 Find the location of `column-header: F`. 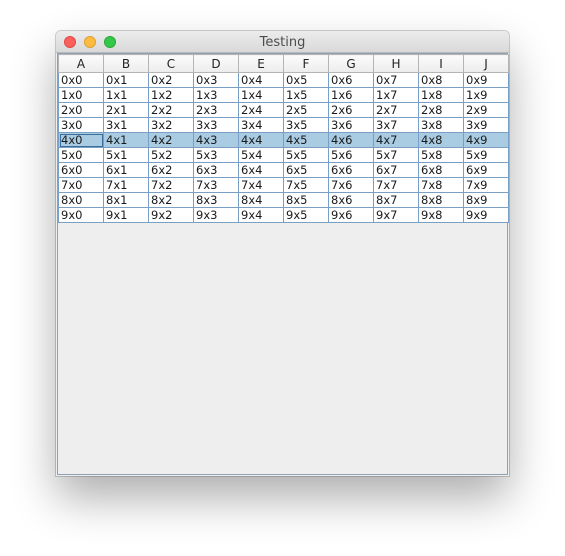

column-header: F is located at coordinates (306, 63).